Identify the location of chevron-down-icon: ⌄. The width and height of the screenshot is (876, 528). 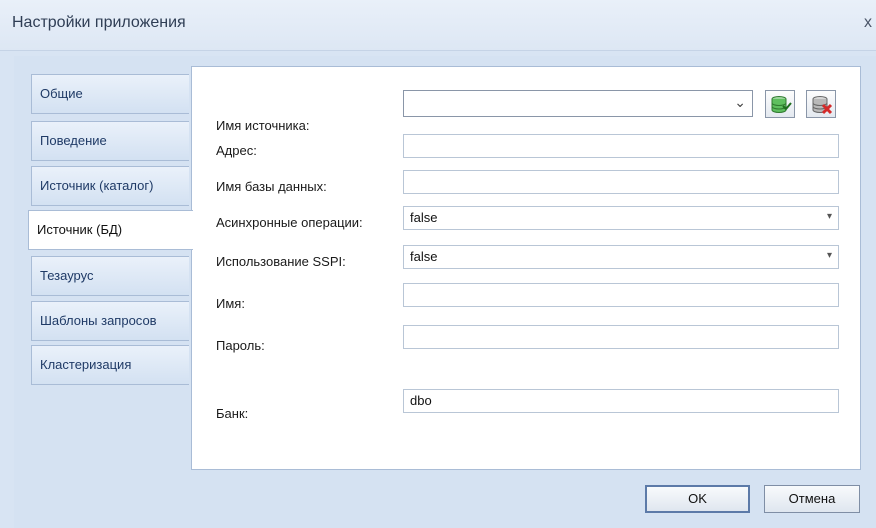
(740, 102).